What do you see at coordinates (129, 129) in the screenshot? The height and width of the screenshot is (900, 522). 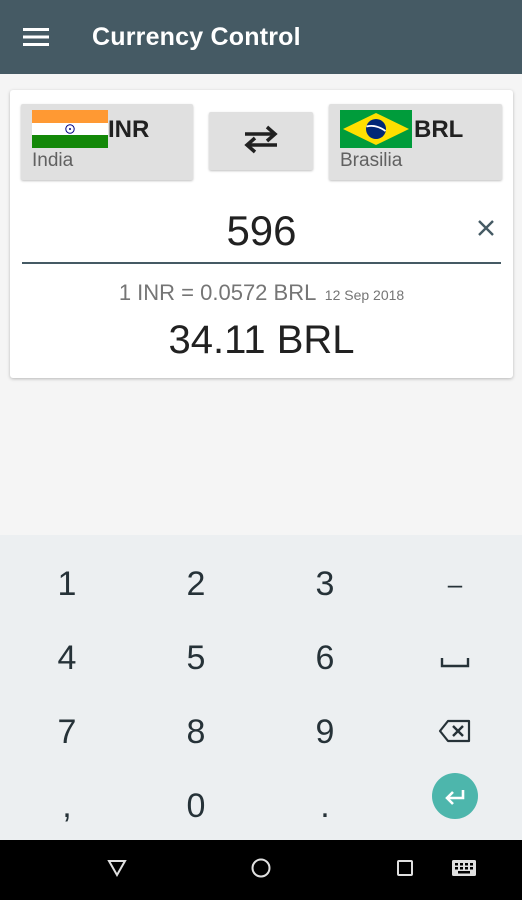 I see `from-currency-code: INR` at bounding box center [129, 129].